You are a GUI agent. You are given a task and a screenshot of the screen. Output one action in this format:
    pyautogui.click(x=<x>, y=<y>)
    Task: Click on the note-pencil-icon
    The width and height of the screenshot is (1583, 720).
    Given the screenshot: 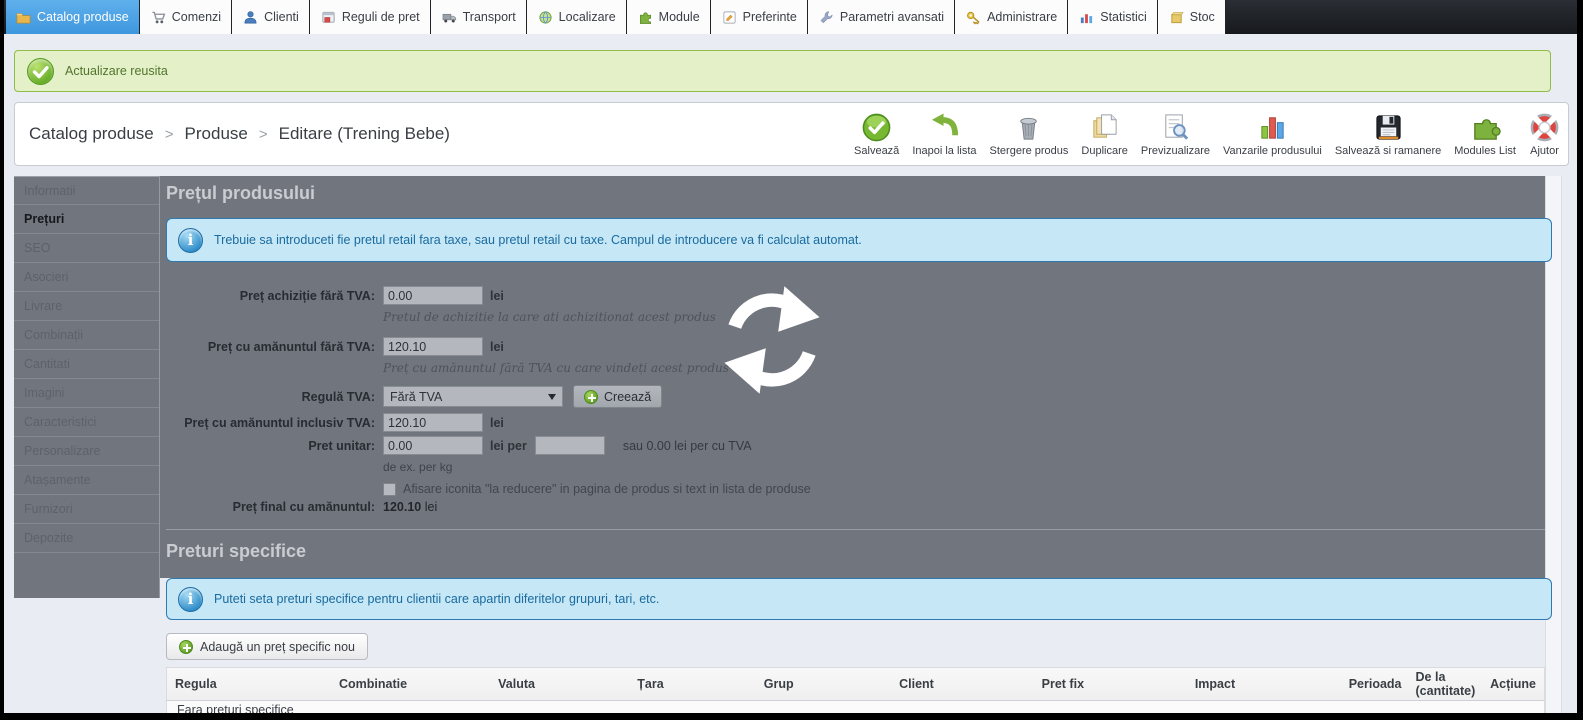 What is the action you would take?
    pyautogui.click(x=729, y=17)
    